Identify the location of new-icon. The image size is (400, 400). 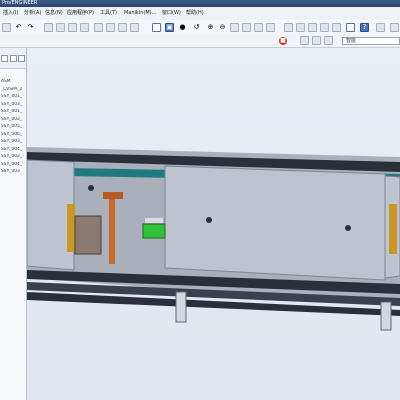
(6, 27).